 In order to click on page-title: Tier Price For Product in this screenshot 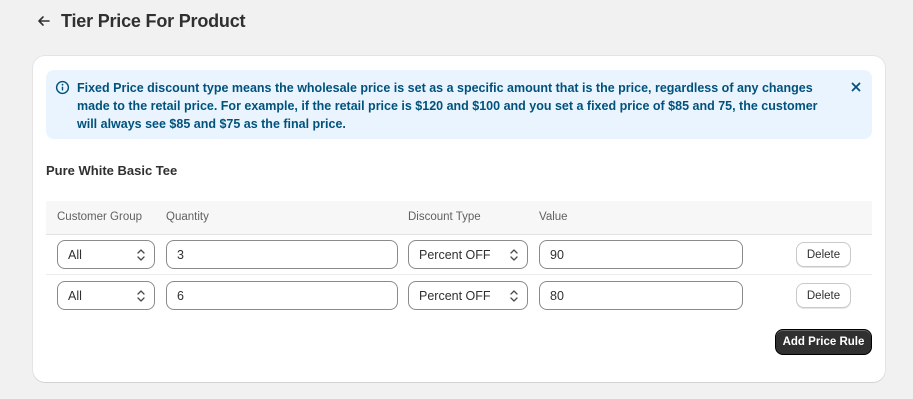, I will do `click(153, 20)`.